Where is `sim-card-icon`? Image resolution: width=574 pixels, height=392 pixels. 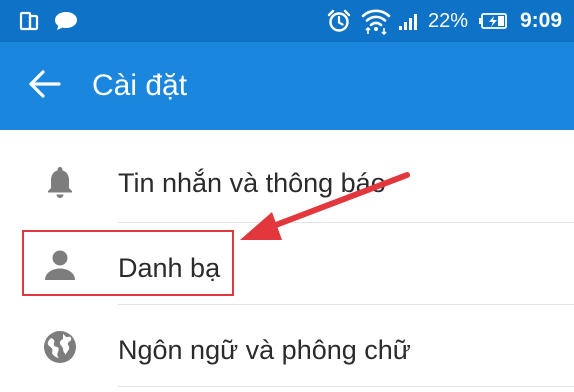 sim-card-icon is located at coordinates (29, 21).